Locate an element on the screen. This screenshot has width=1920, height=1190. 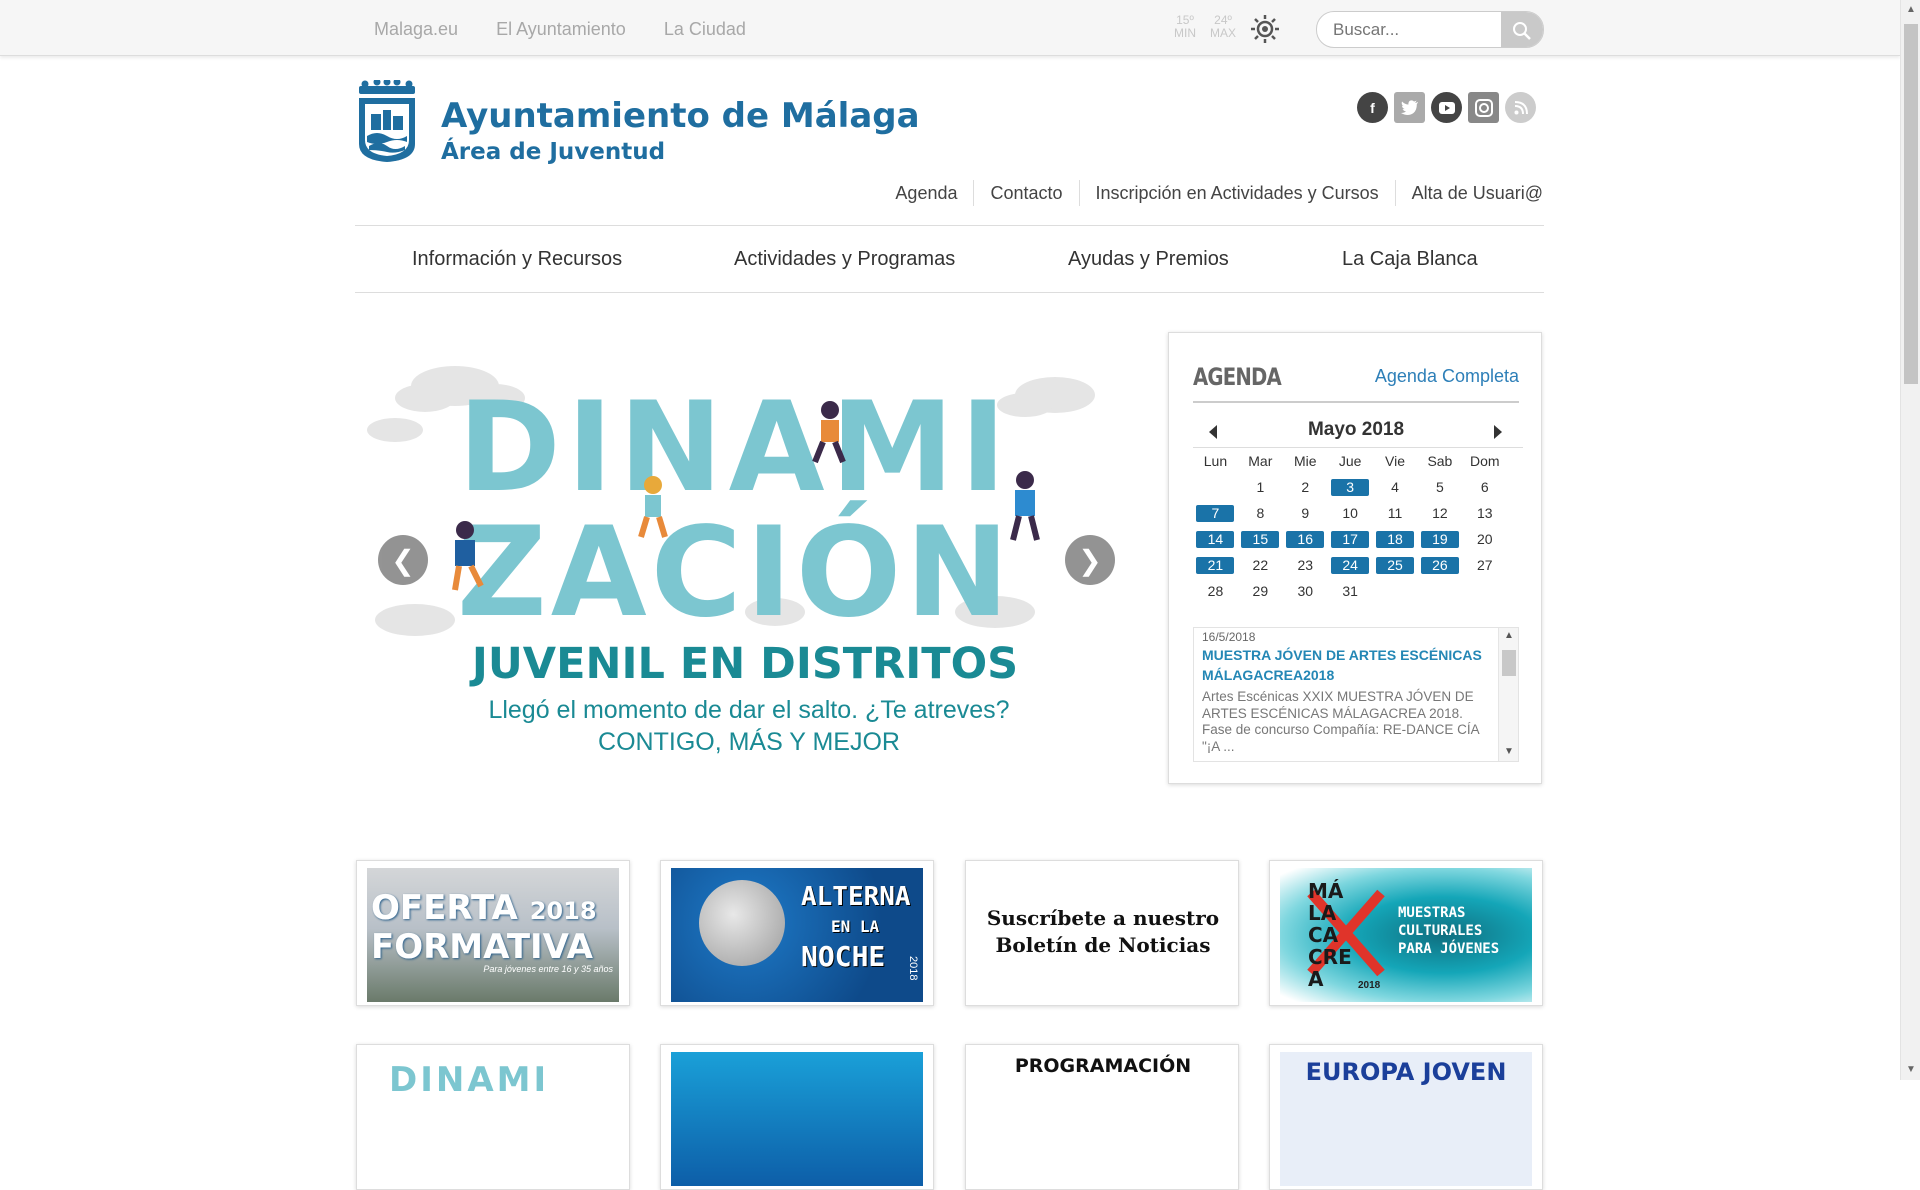
slider-next-button: ❯ is located at coordinates (1090, 560).